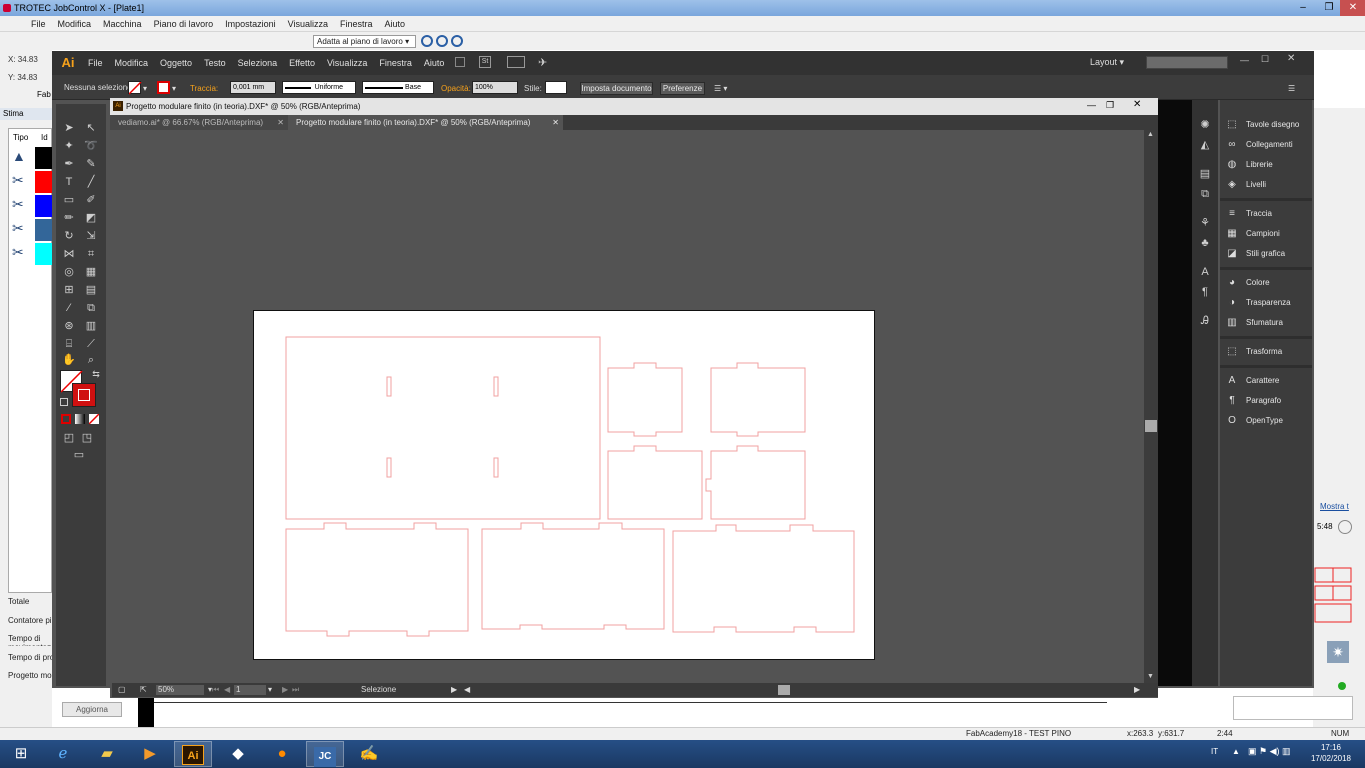  Describe the element at coordinates (69, 360) in the screenshot. I see `hand-tool-icon: ✋` at that location.